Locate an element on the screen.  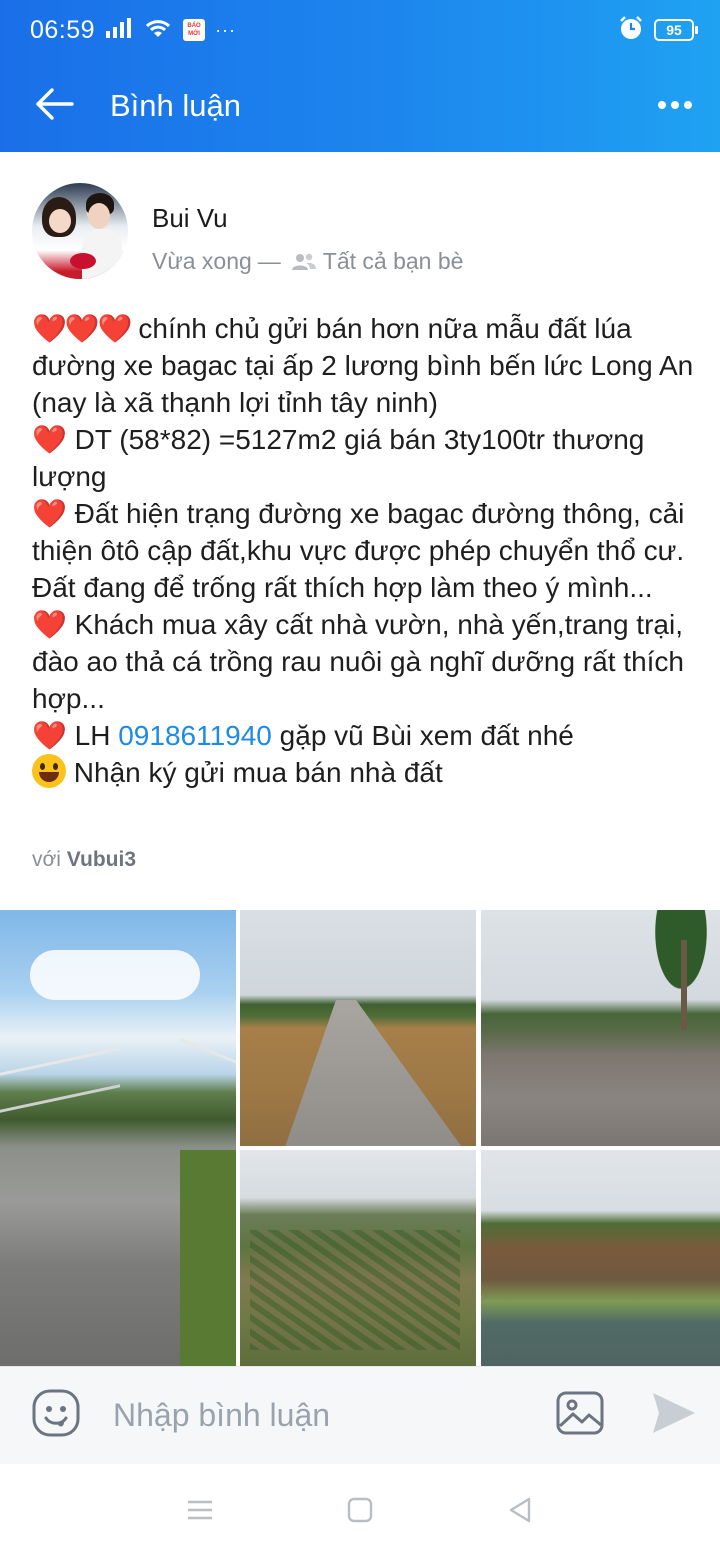
avatar is located at coordinates (80, 231).